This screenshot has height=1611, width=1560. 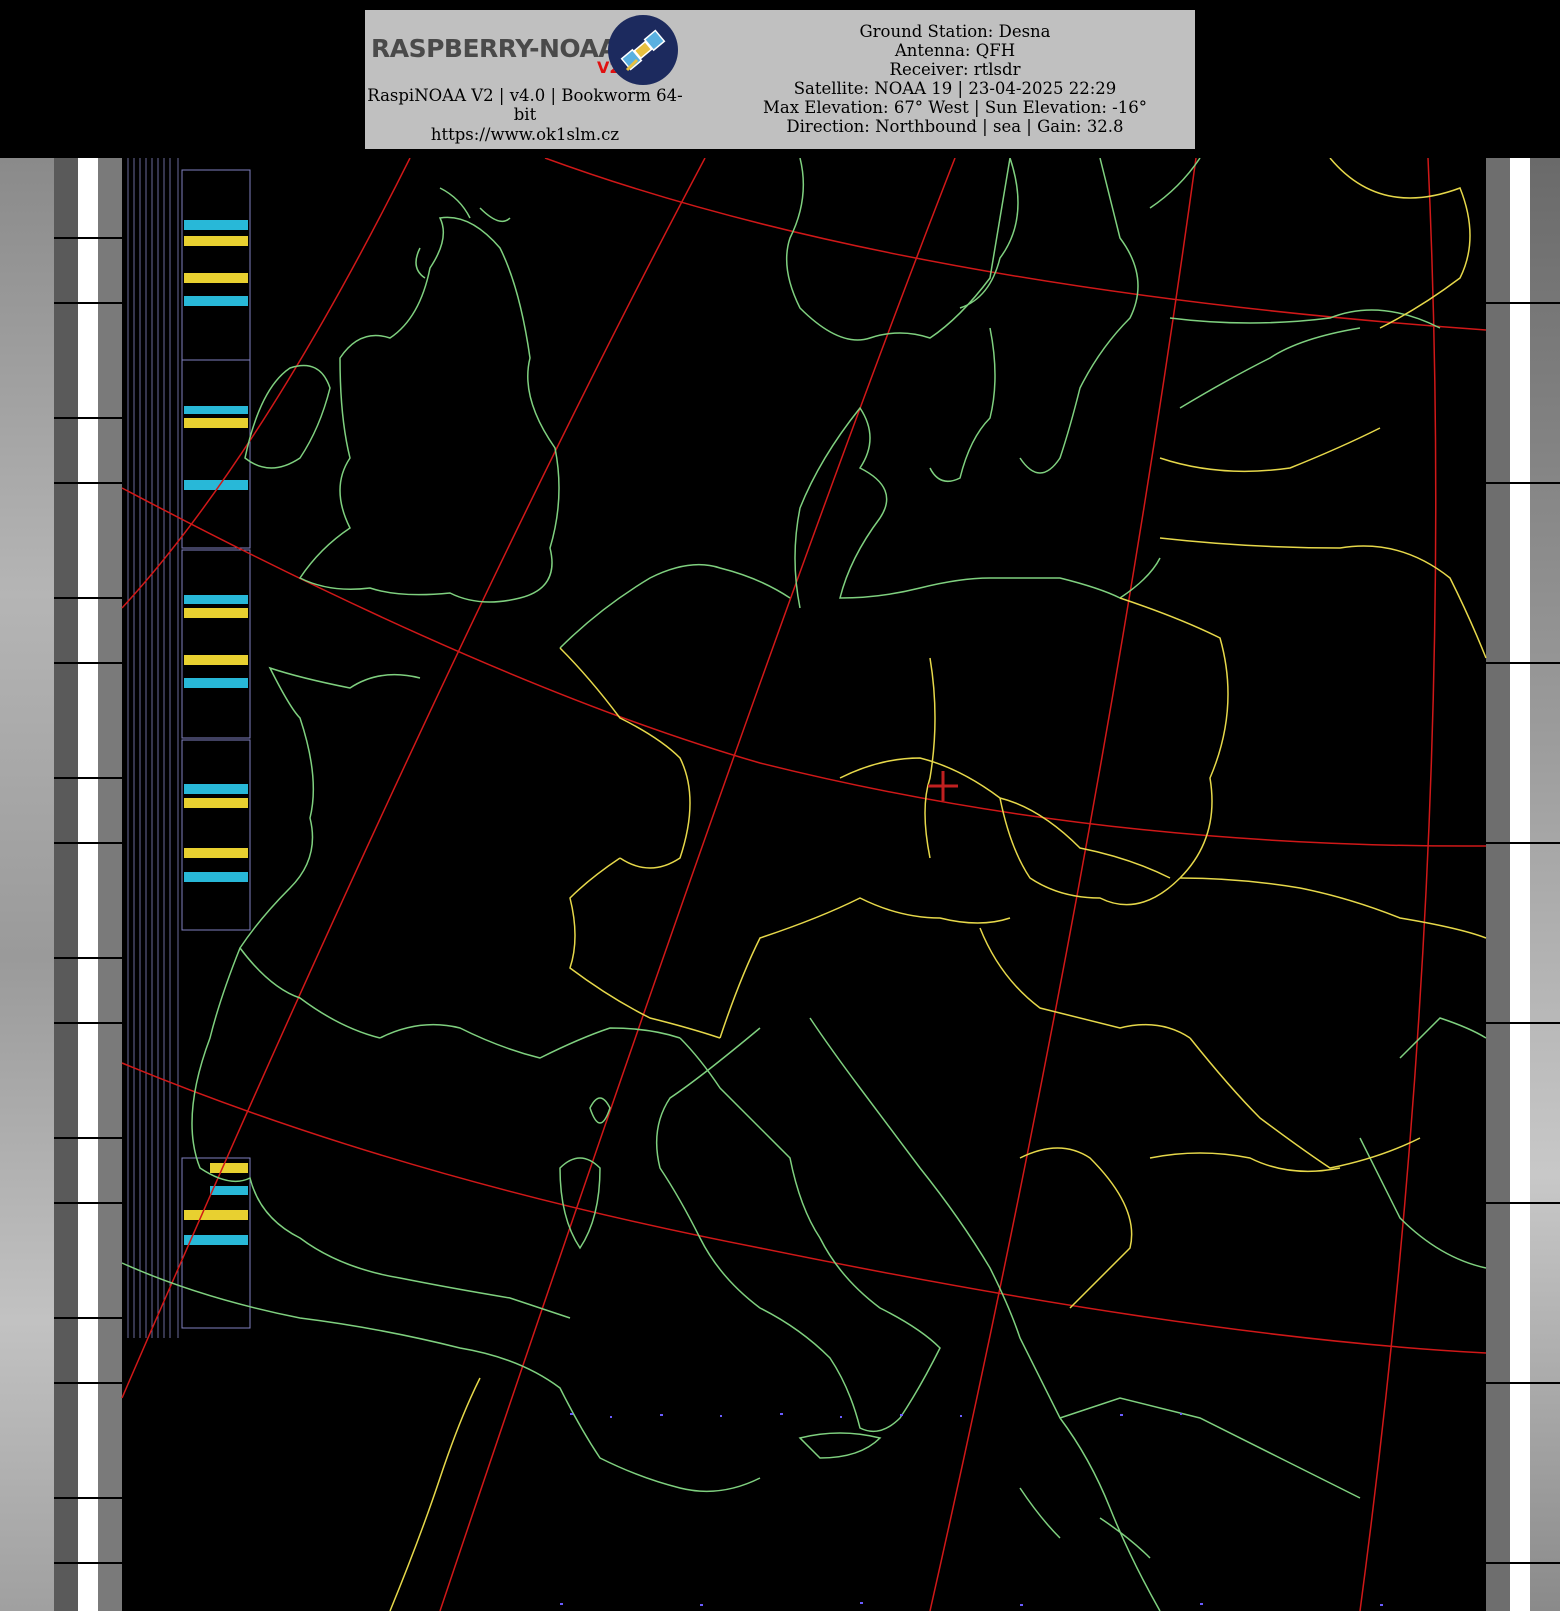 I want to click on ground-station-marker-icon, so click(x=943, y=786).